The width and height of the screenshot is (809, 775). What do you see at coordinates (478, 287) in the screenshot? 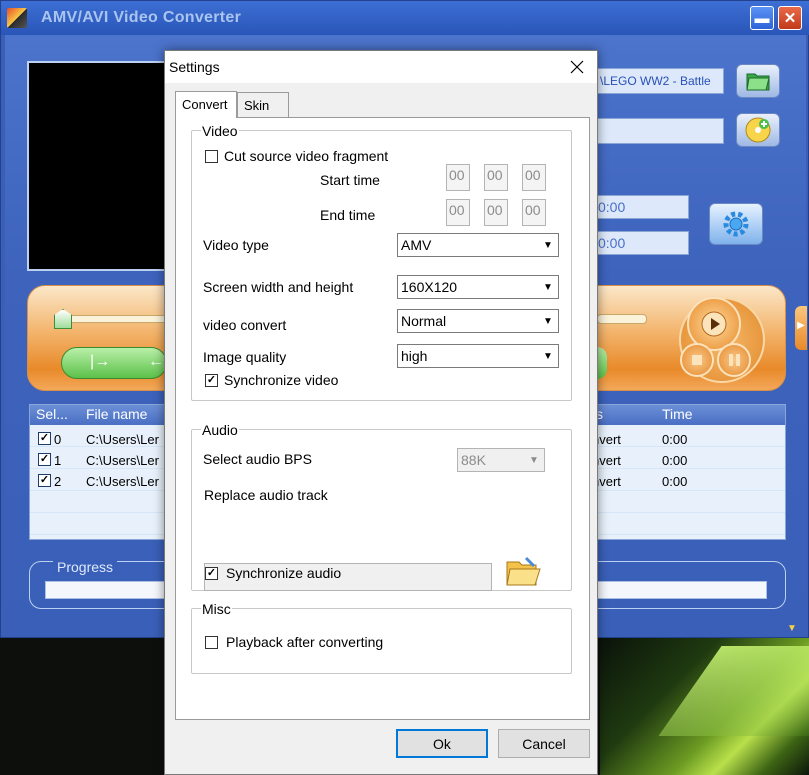
I see `screen-size-select: 160X120 ▼` at bounding box center [478, 287].